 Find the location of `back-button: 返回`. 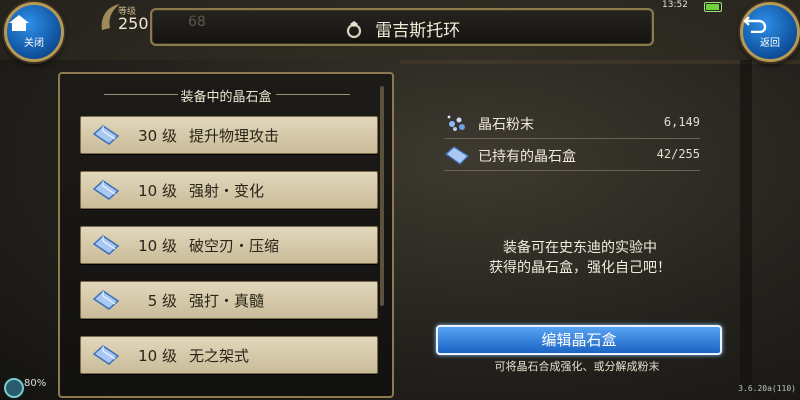

back-button: 返回 is located at coordinates (770, 32).